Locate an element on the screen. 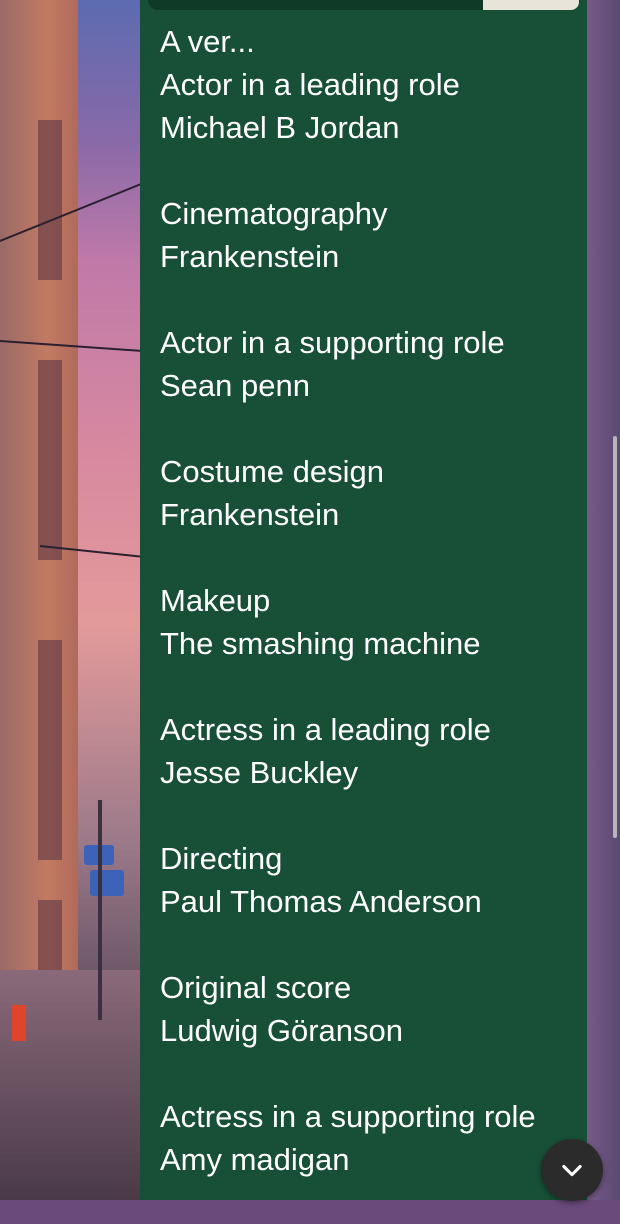  category-label: Costume design is located at coordinates (272, 471).